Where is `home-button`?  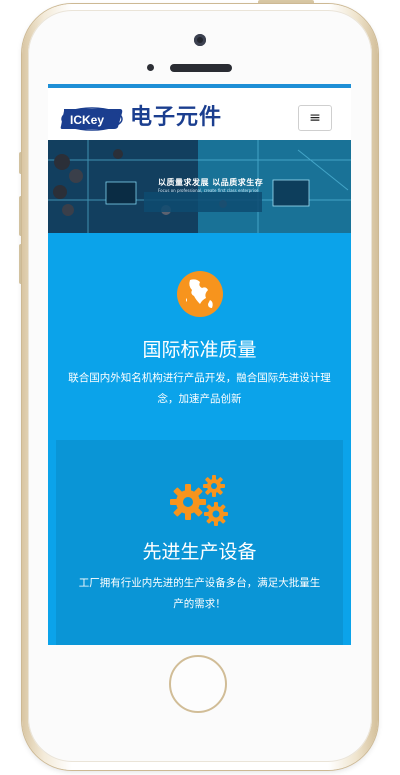 home-button is located at coordinates (198, 684).